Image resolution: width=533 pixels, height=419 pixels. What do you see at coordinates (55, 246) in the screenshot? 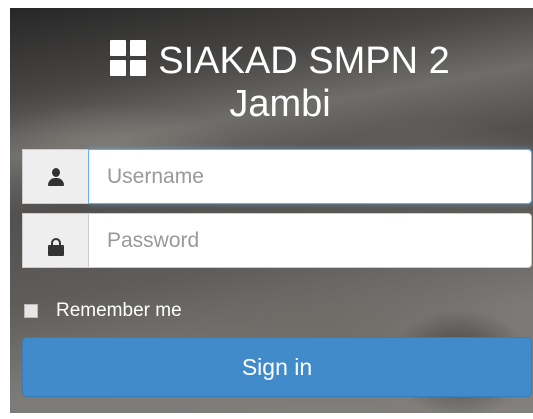
I see `lock-icon` at bounding box center [55, 246].